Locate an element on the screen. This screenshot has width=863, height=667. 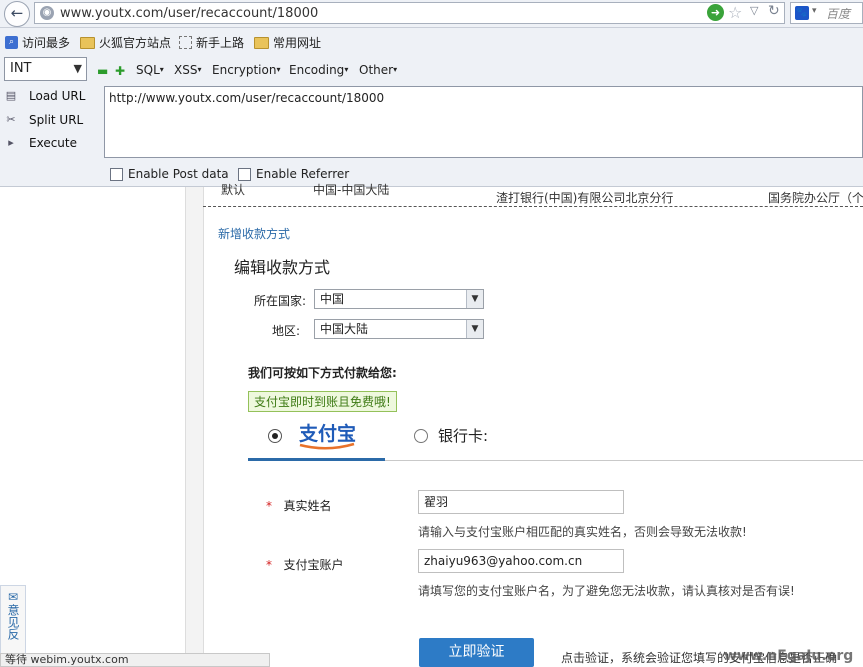
bank-card-label: 银行卡: is located at coordinates (463, 435).